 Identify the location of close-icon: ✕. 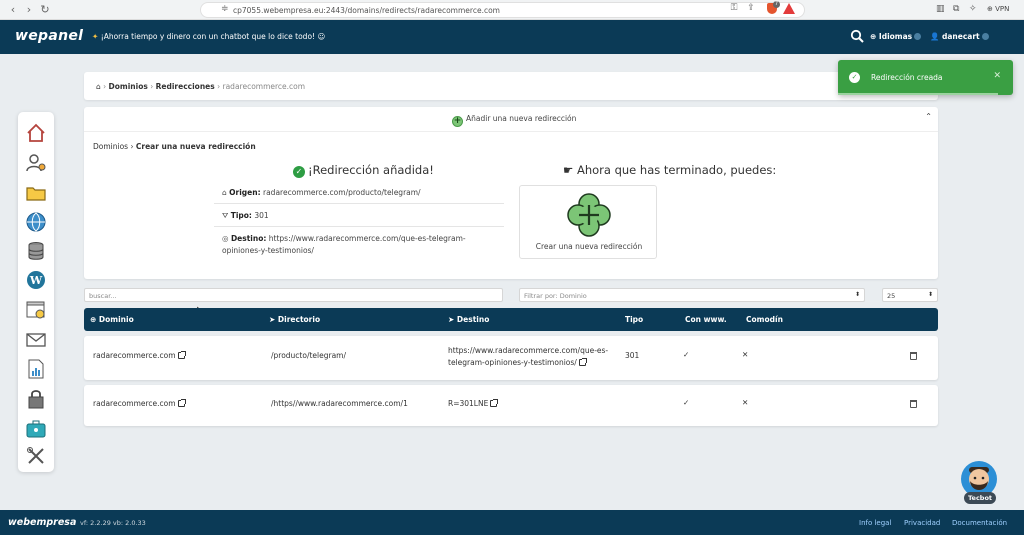
(997, 76).